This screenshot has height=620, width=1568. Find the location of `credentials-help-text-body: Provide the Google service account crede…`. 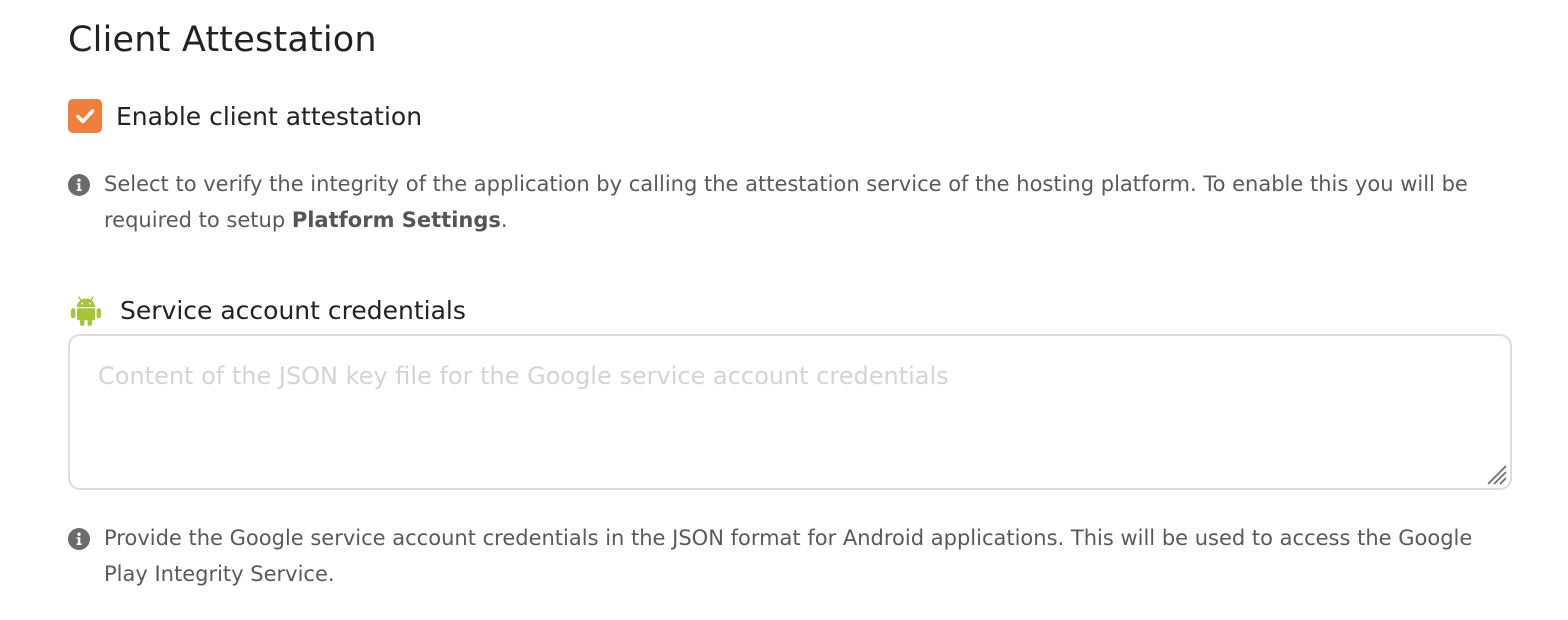

credentials-help-text-body: Provide the Google service account crede… is located at coordinates (788, 556).